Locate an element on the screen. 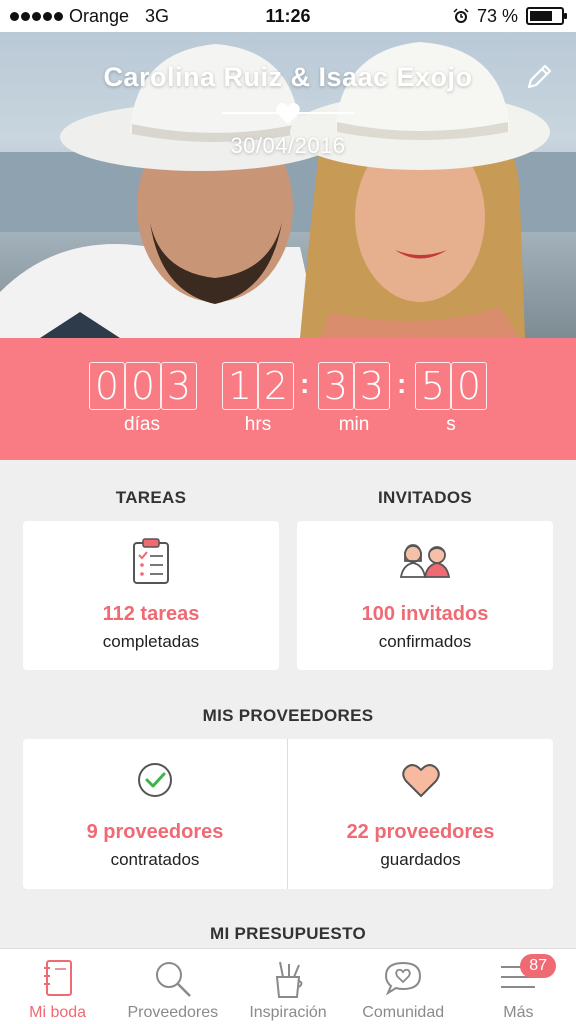 This screenshot has height=1024, width=576. tab-inspiracion: Inspiración is located at coordinates (287, 986).